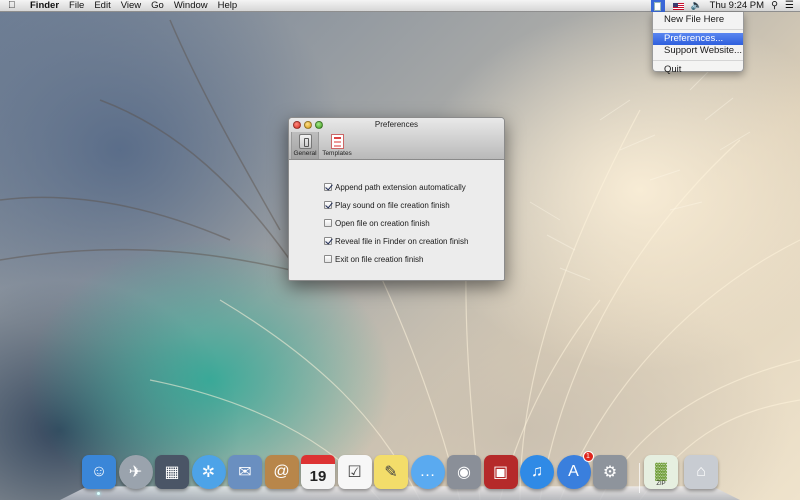 The height and width of the screenshot is (500, 800). What do you see at coordinates (354, 472) in the screenshot?
I see `reminders-icon: ☑` at bounding box center [354, 472].